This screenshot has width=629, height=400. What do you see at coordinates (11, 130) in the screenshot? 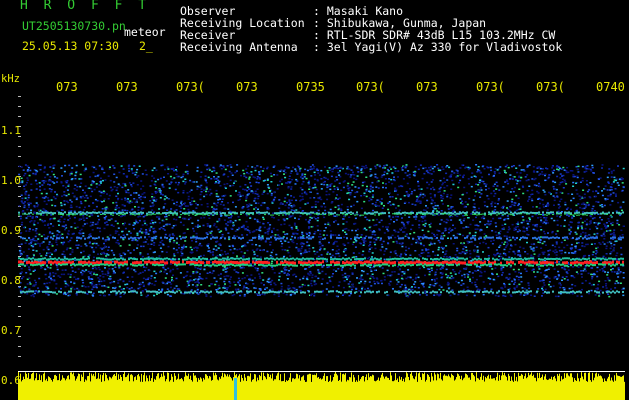
I see `freq-tick-1: 1.1` at bounding box center [11, 130].